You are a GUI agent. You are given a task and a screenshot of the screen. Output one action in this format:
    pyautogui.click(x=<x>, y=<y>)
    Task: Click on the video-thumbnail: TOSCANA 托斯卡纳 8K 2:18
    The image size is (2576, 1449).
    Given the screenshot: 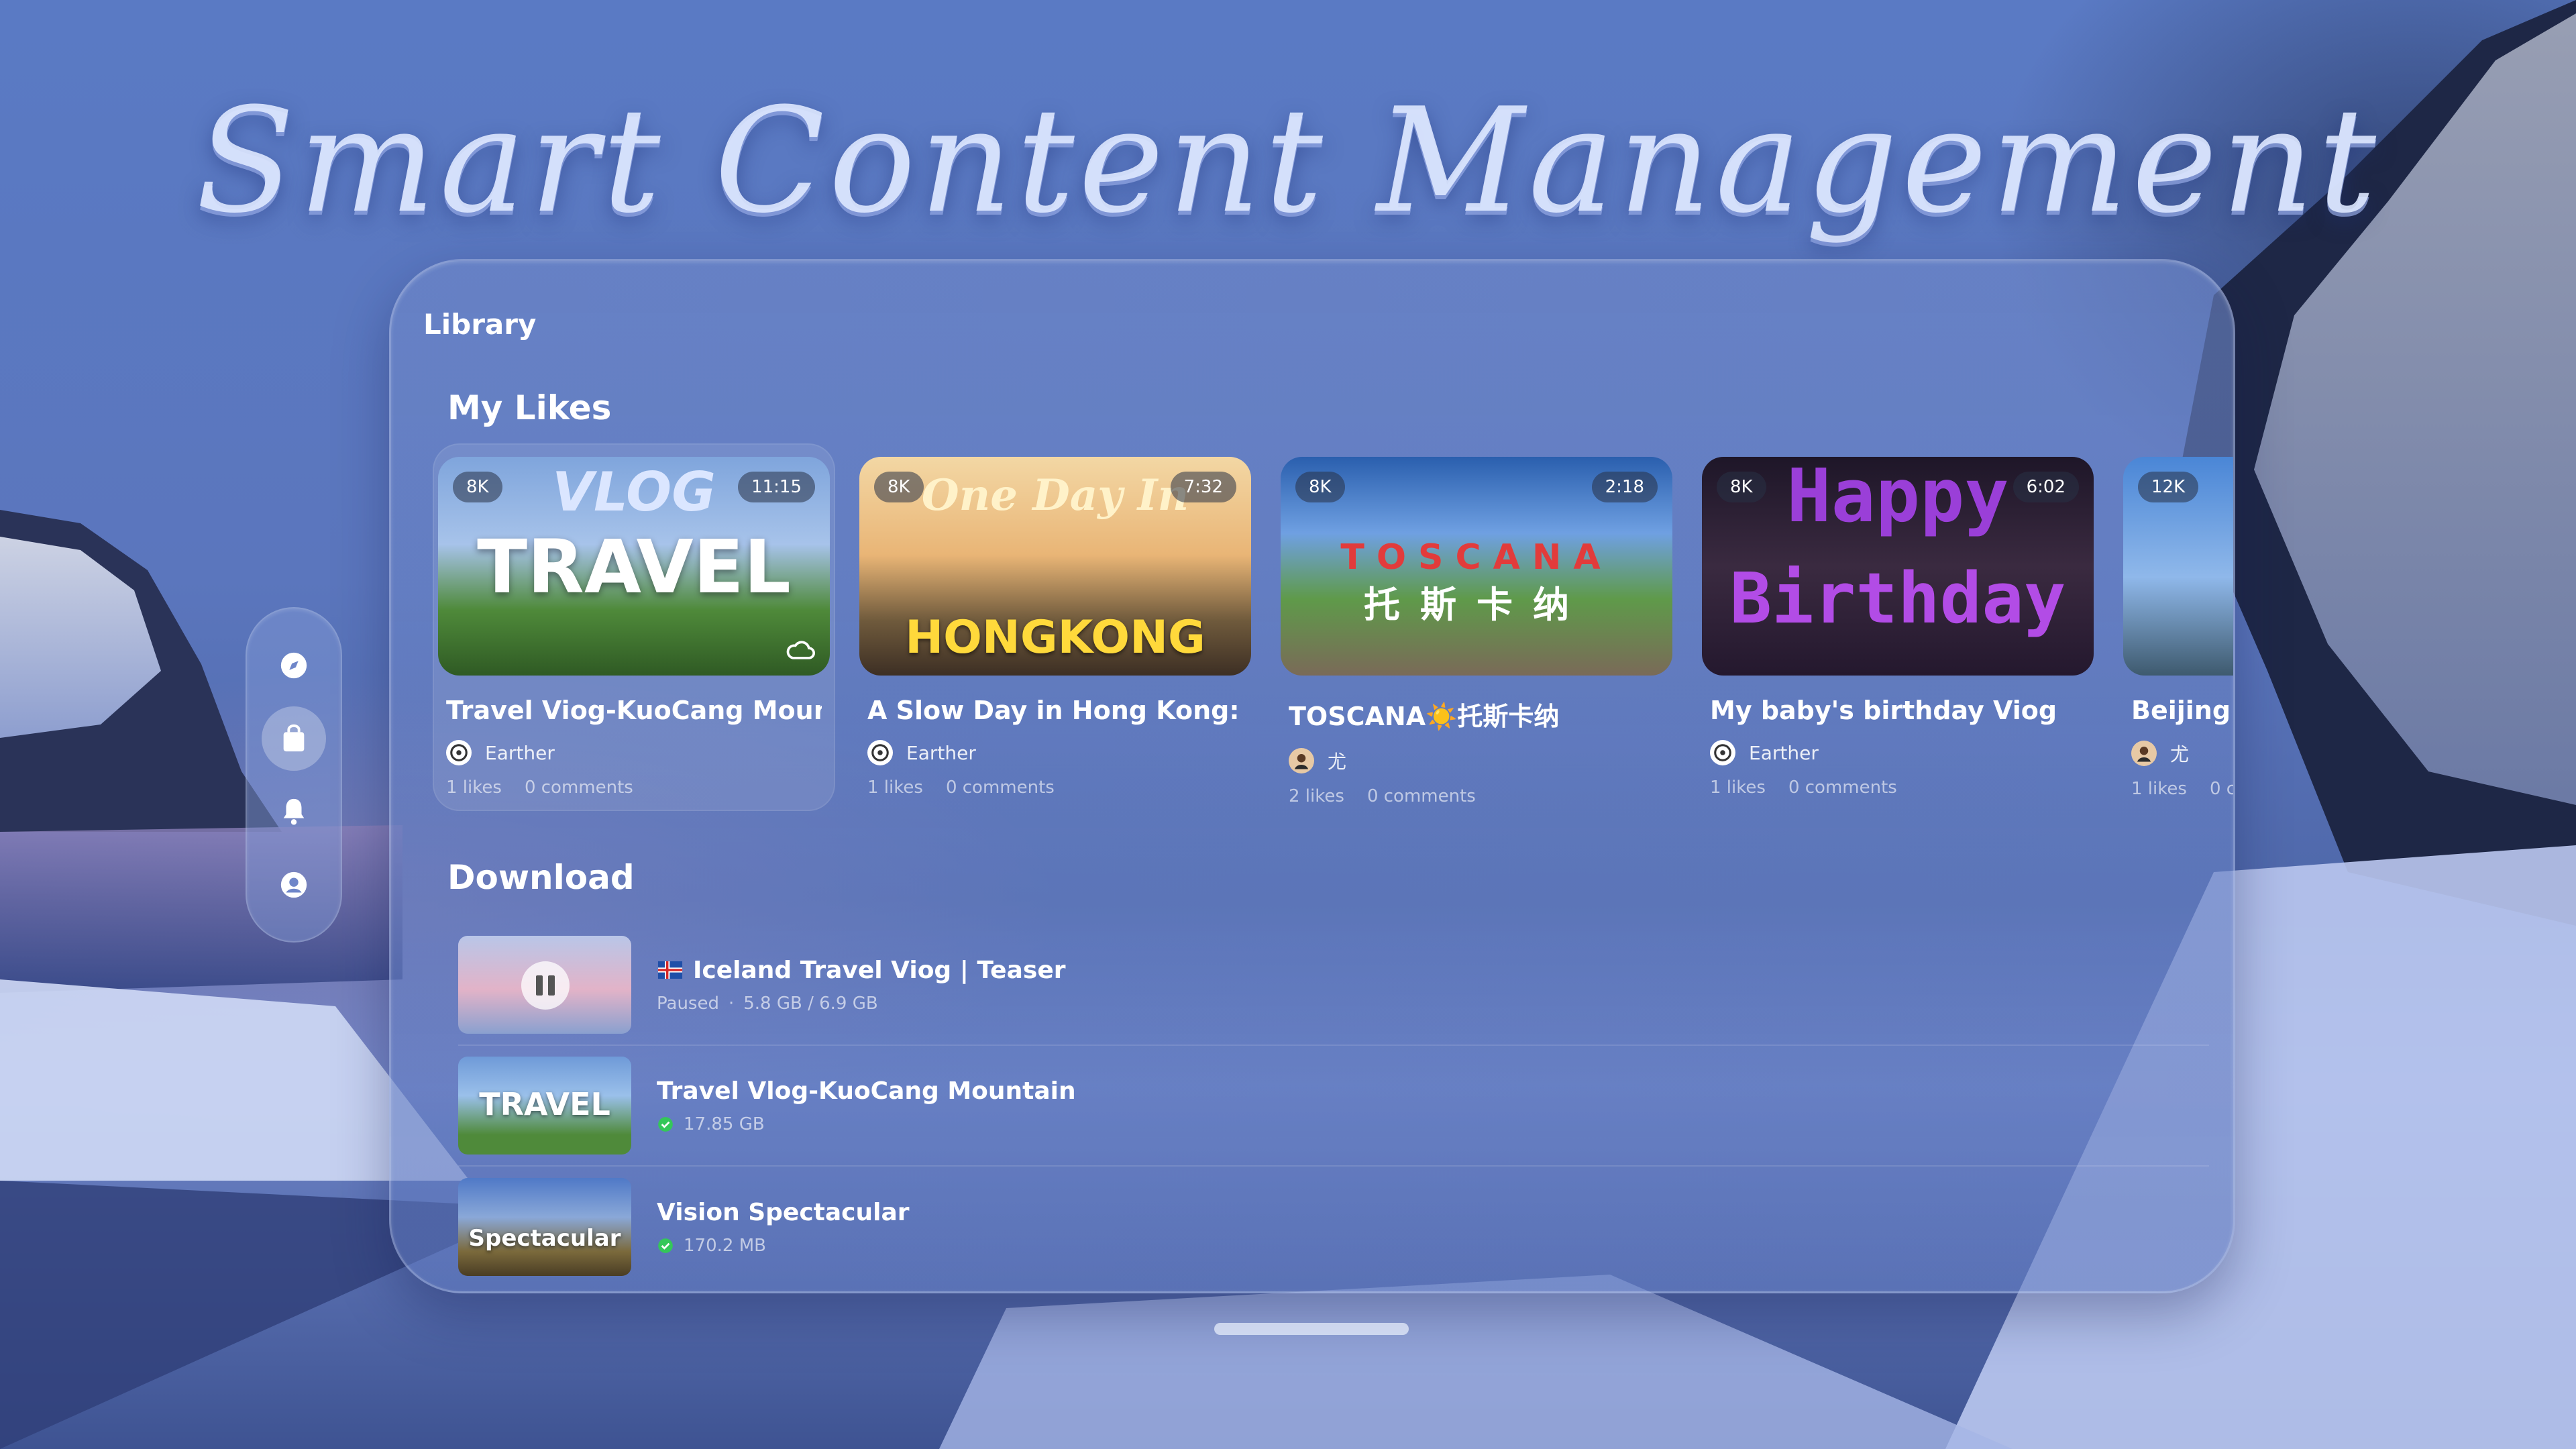 What is the action you would take?
    pyautogui.click(x=1476, y=566)
    